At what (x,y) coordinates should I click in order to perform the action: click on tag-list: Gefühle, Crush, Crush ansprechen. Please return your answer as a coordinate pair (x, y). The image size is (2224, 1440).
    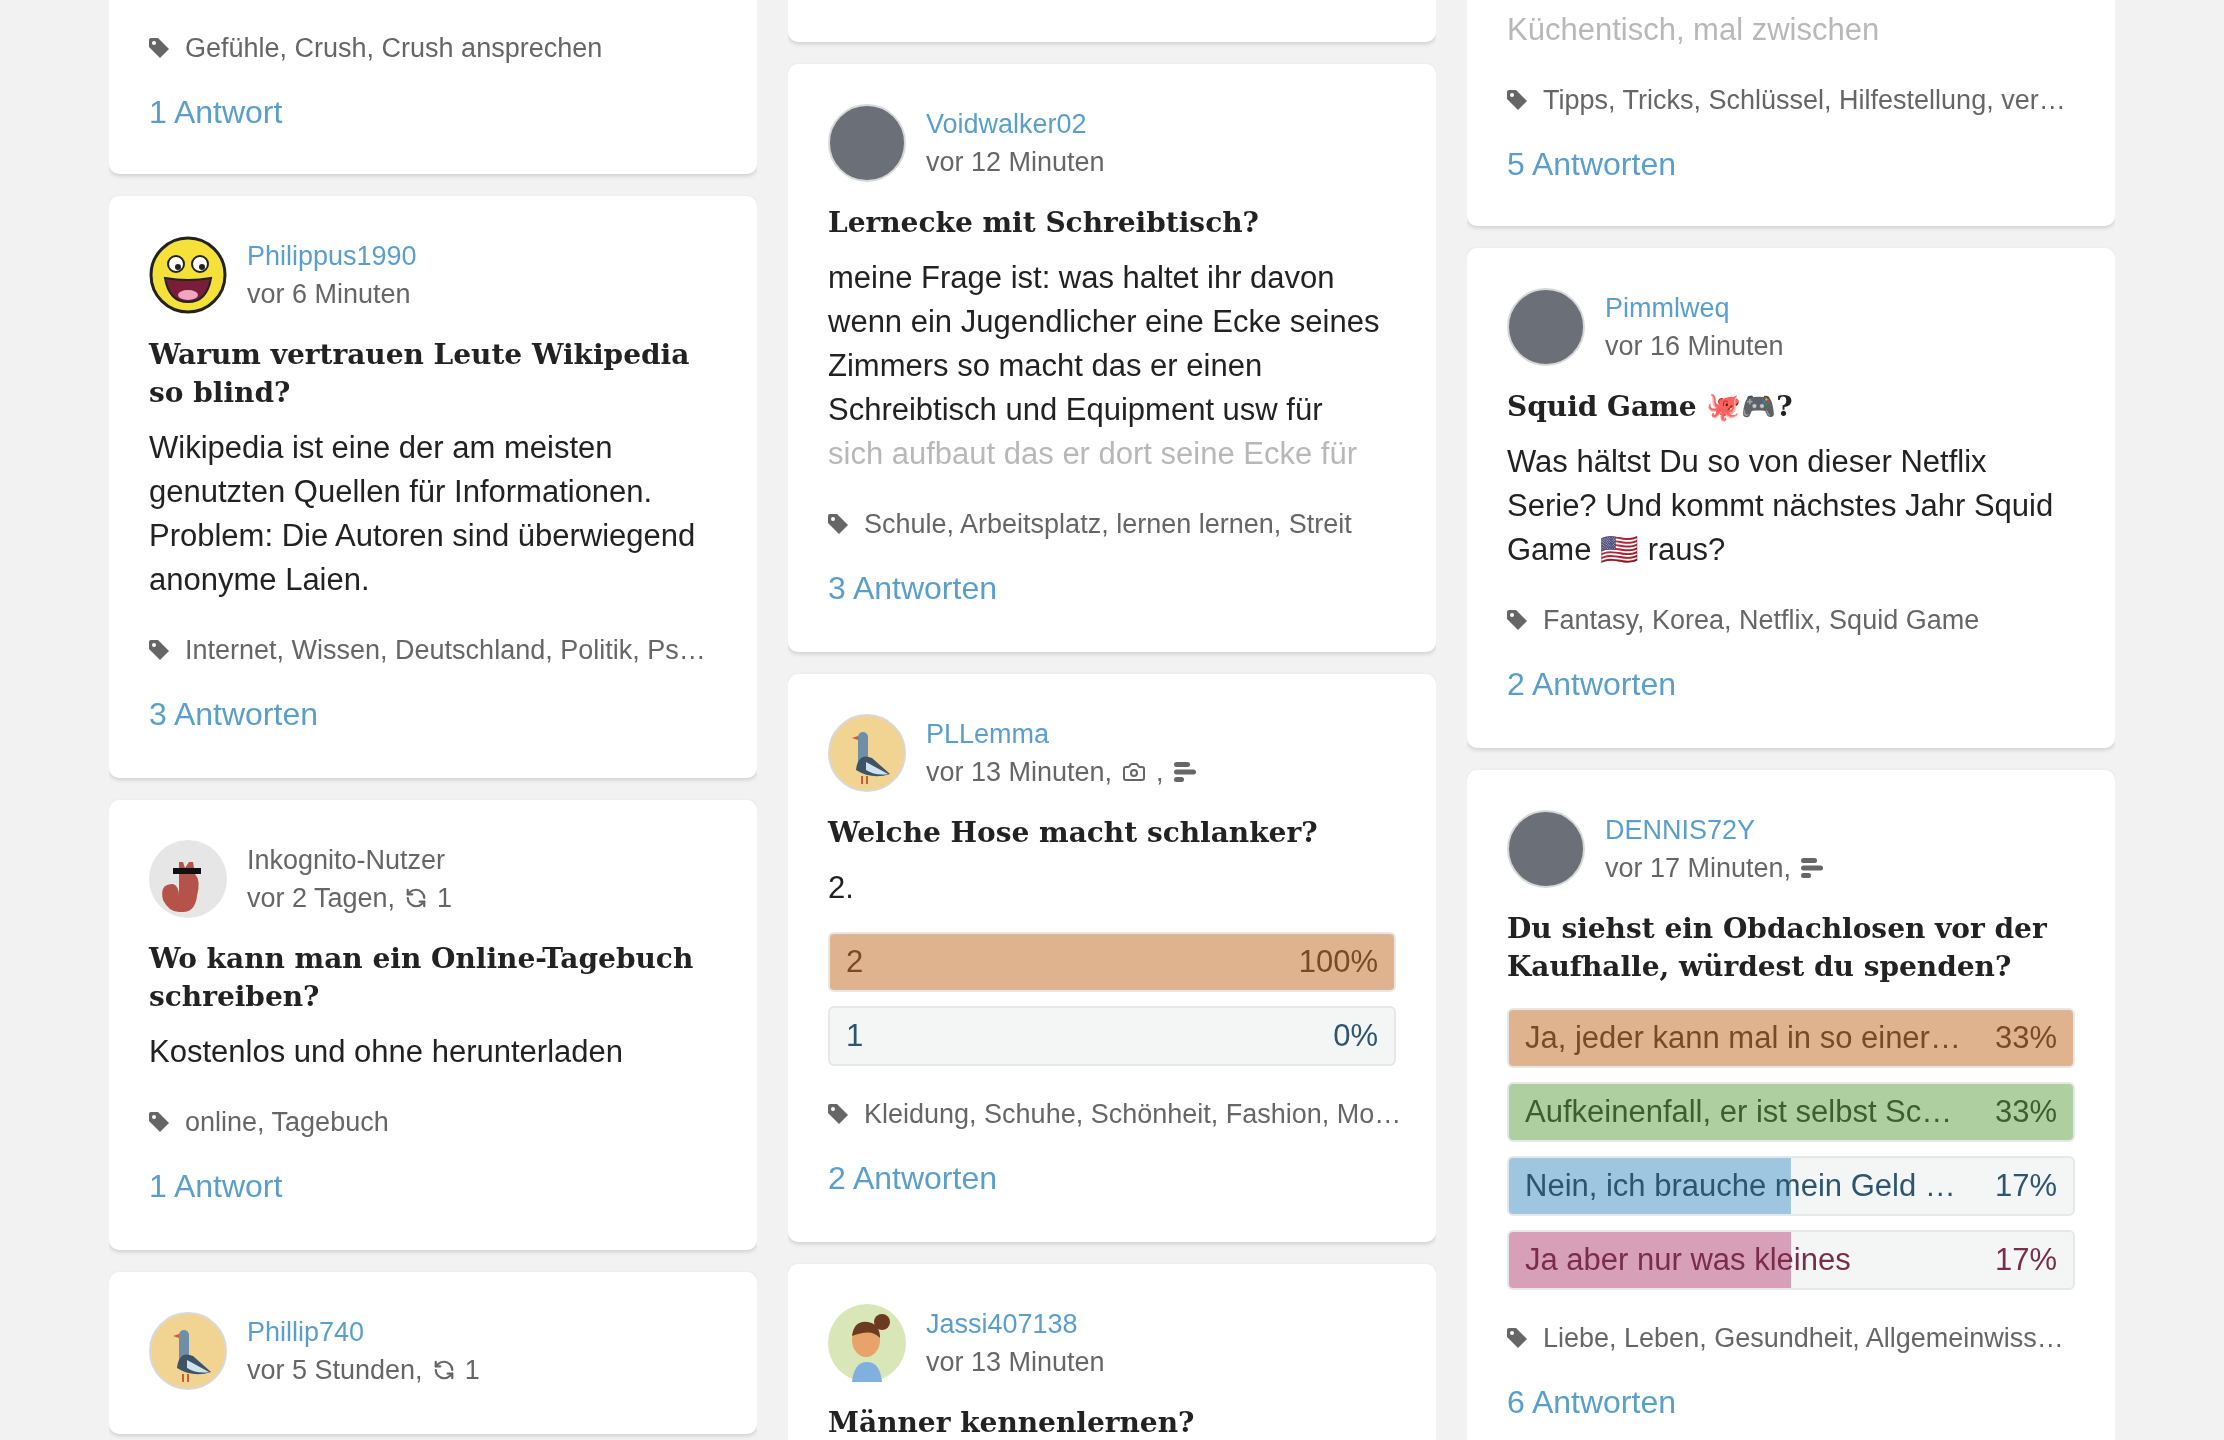
    Looking at the image, I should click on (394, 48).